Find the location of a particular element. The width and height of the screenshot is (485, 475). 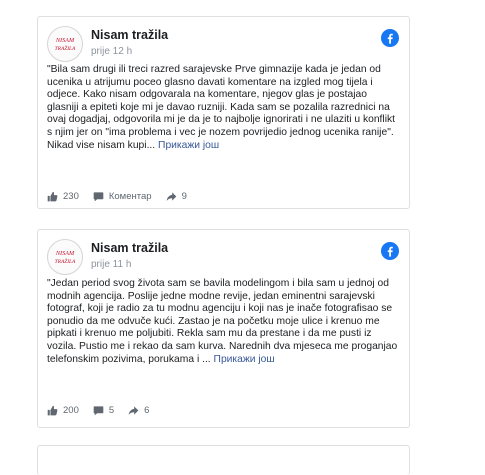

comment-button: 5 is located at coordinates (103, 410).